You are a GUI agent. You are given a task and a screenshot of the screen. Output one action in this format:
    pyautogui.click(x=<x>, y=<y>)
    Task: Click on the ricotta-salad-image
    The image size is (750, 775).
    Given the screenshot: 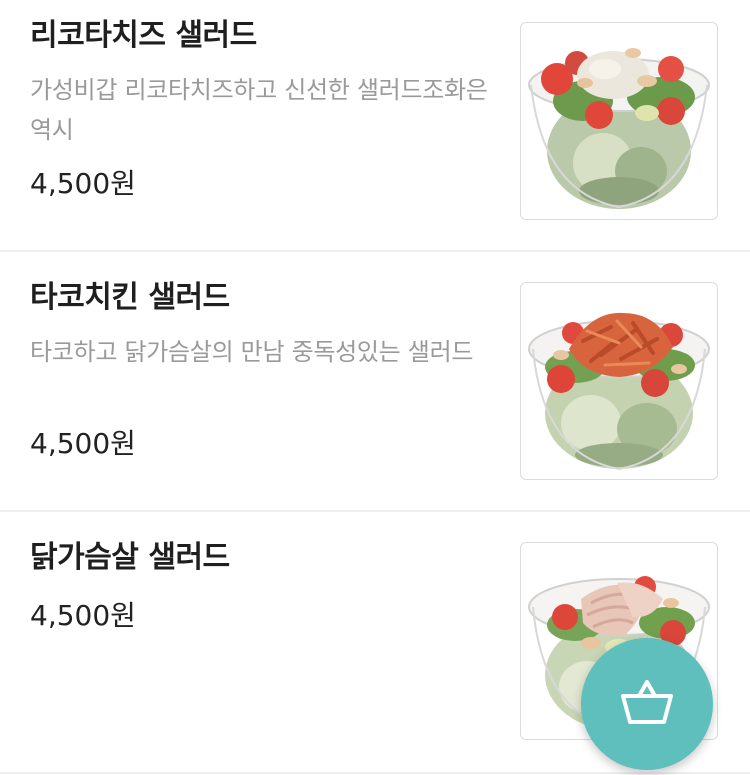 What is the action you would take?
    pyautogui.click(x=619, y=121)
    